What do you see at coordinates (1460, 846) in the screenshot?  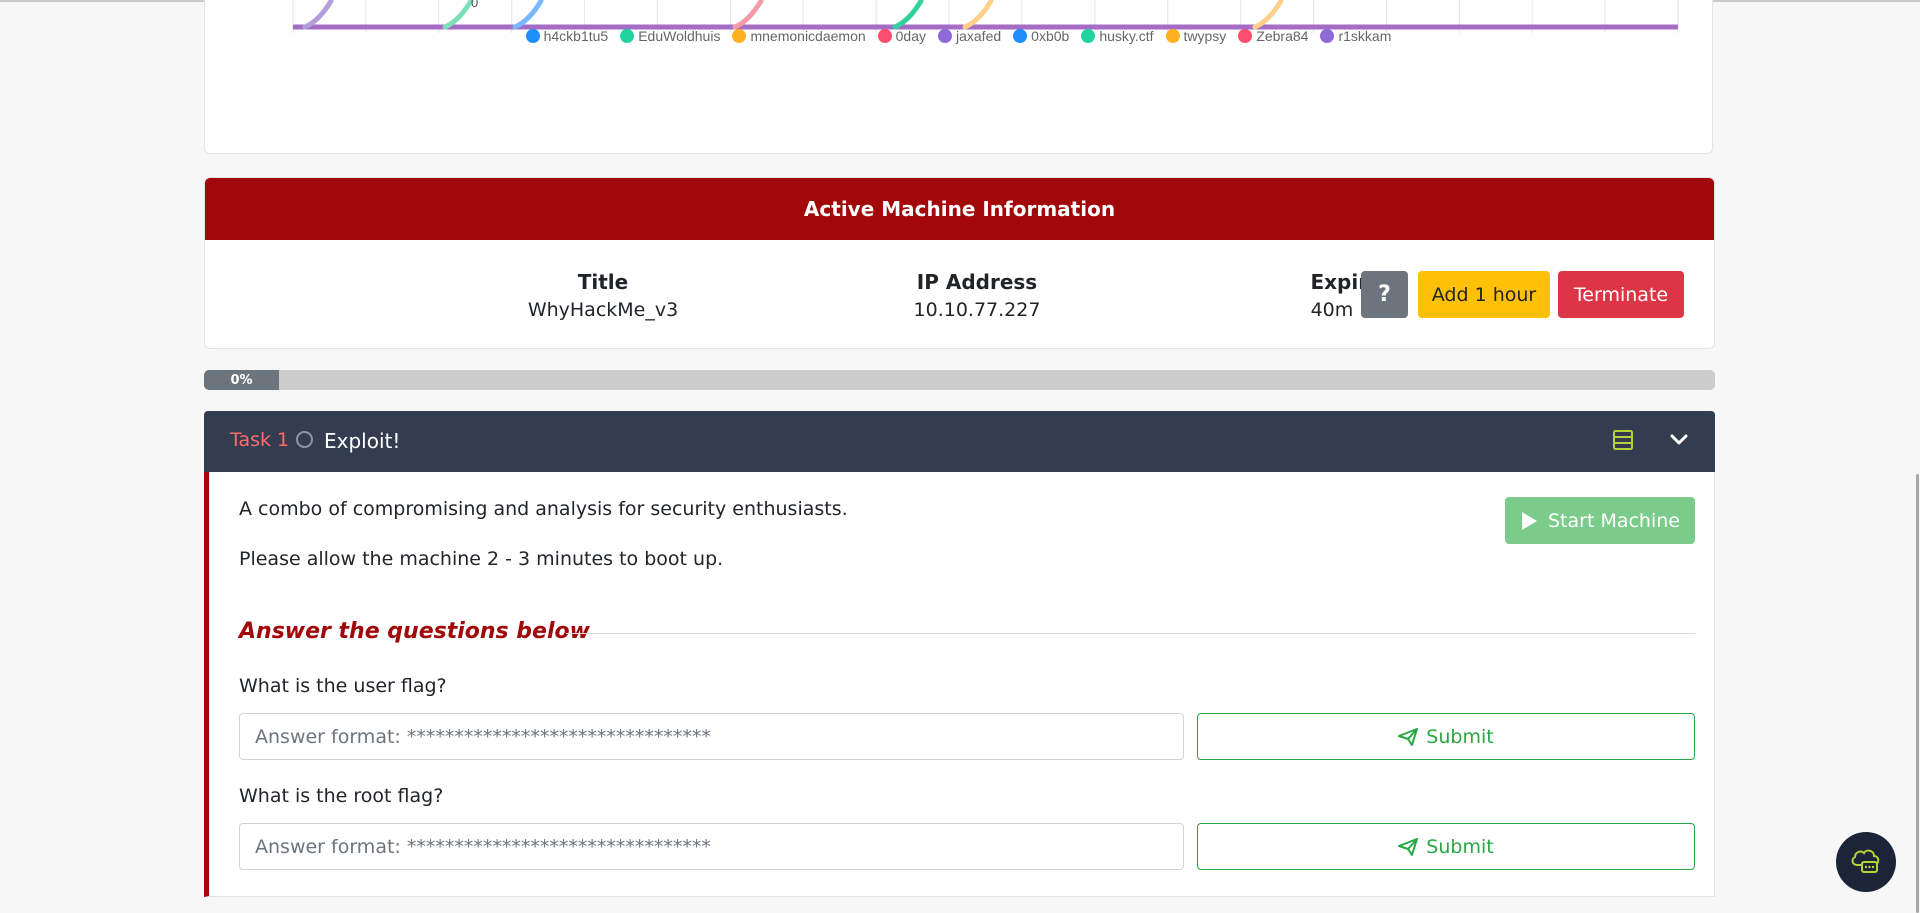 I see `question-2-submit-label: Submit` at bounding box center [1460, 846].